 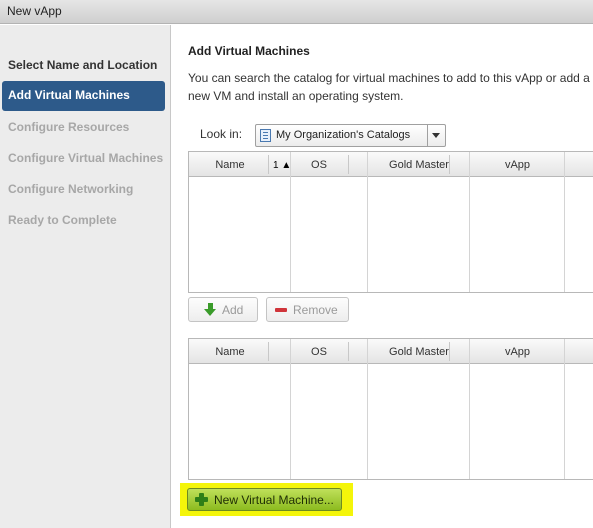 What do you see at coordinates (221, 134) in the screenshot?
I see `look-in-label: Look in:` at bounding box center [221, 134].